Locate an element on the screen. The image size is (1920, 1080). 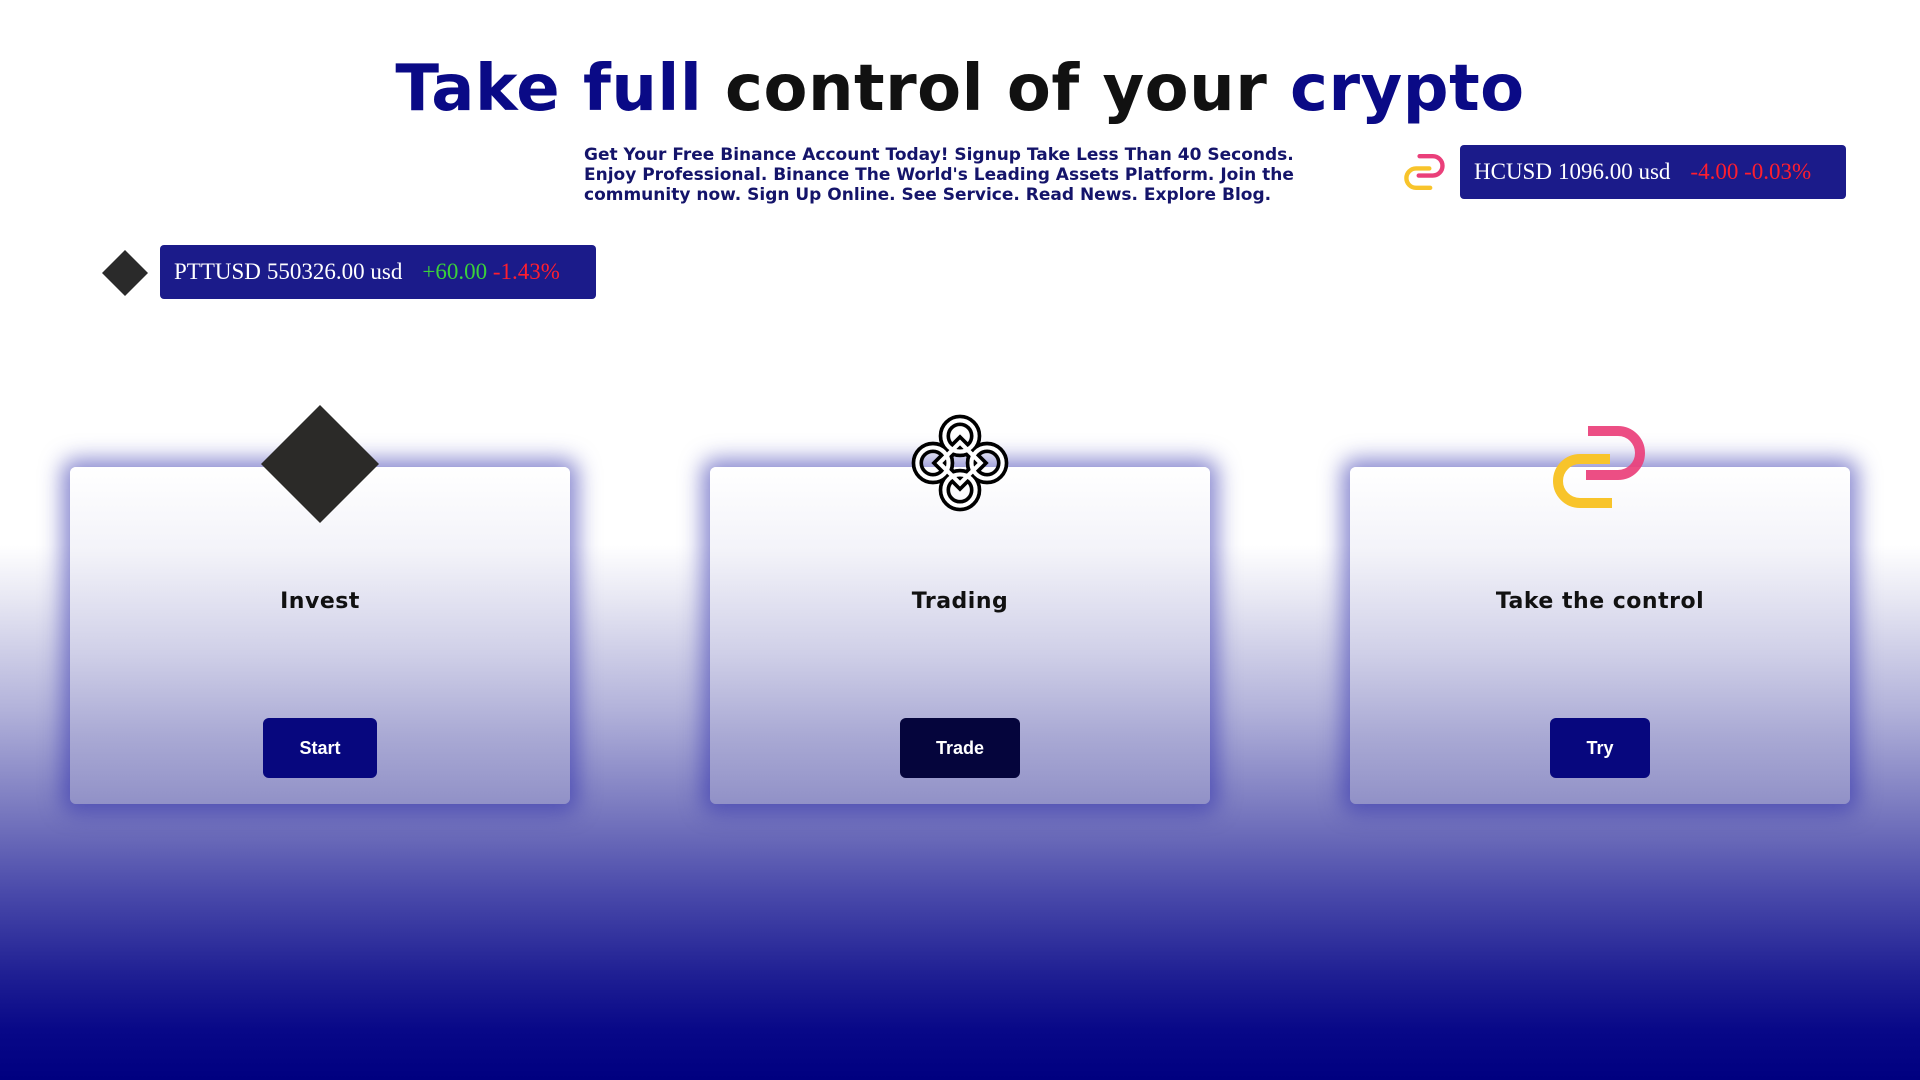
diamond-icon is located at coordinates (320, 464).